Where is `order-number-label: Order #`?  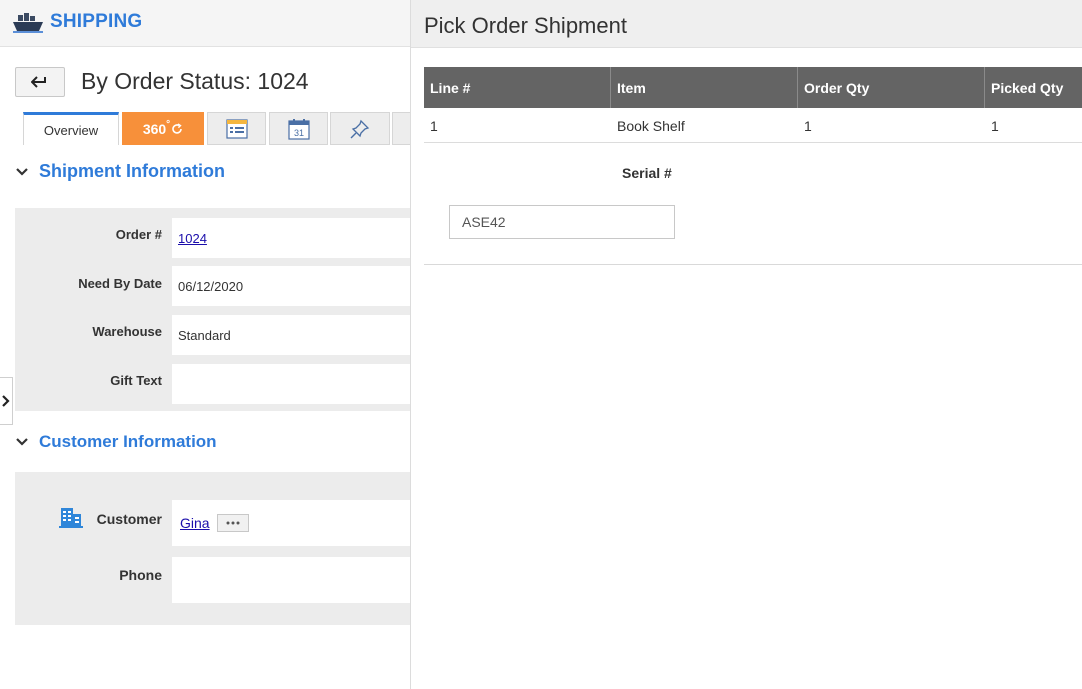 order-number-label: Order # is located at coordinates (138, 234).